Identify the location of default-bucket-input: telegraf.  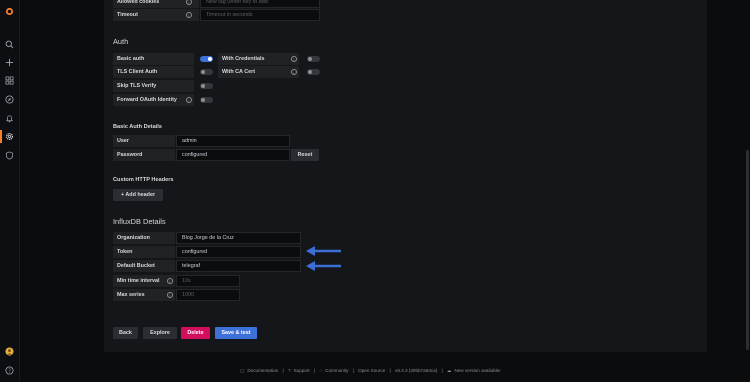
(238, 266).